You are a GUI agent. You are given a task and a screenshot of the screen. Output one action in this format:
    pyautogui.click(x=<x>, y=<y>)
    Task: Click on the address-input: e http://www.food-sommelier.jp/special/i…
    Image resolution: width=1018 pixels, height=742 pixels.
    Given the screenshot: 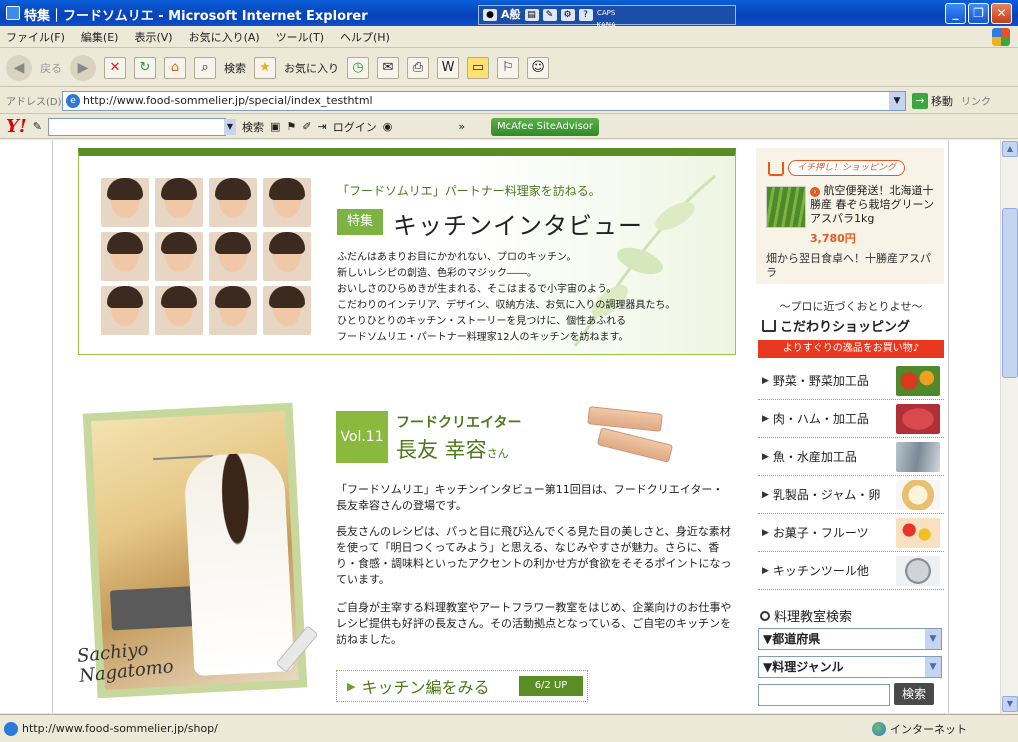 What is the action you would take?
    pyautogui.click(x=484, y=100)
    